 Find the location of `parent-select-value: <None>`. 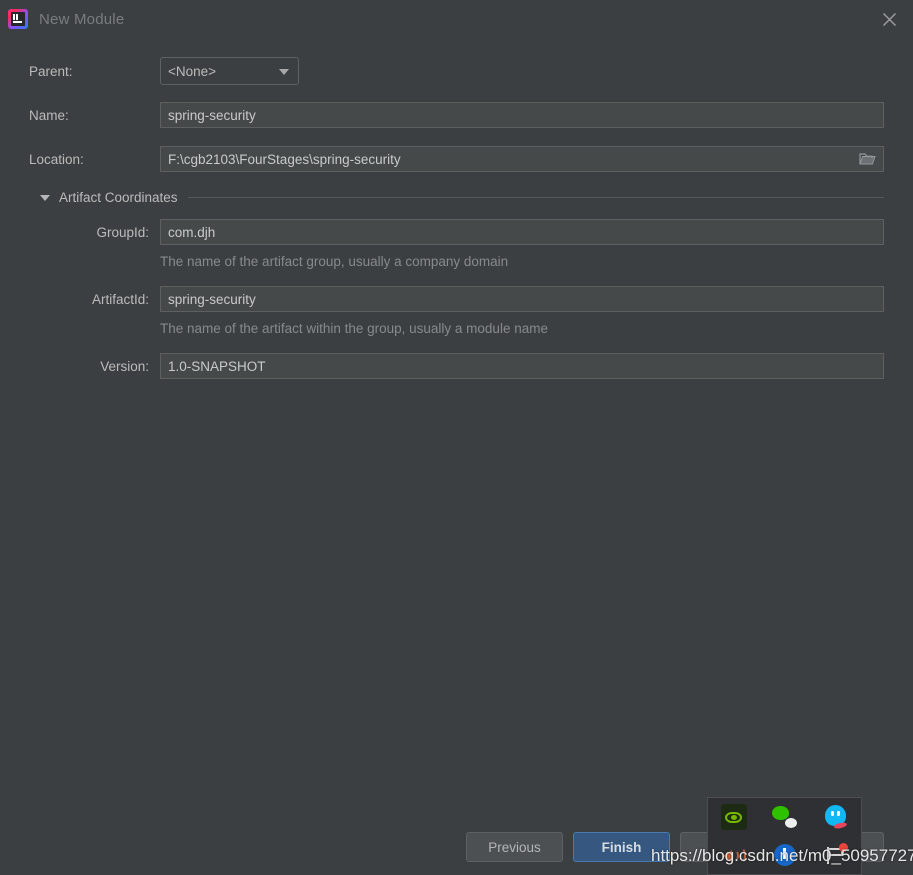

parent-select-value: <None> is located at coordinates (192, 71).